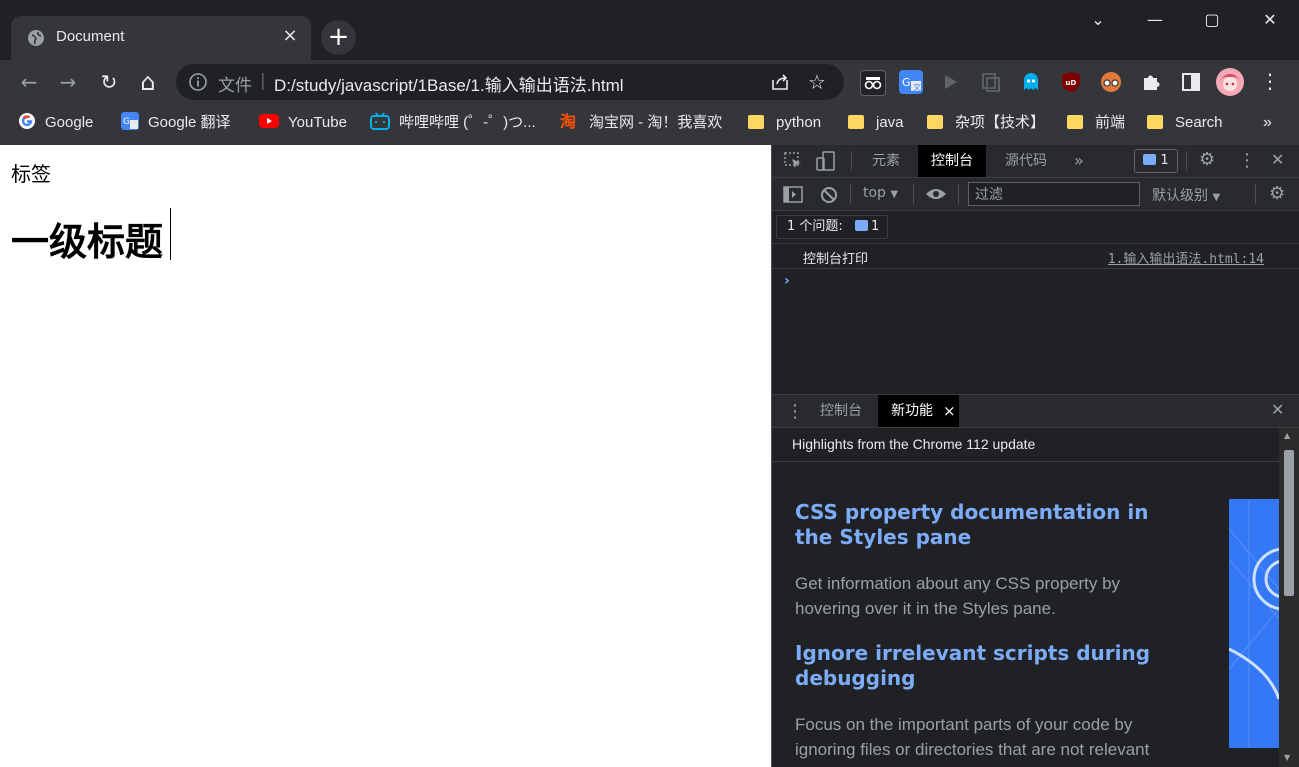  I want to click on whats-new-video-thumbnail, so click(1254, 623).